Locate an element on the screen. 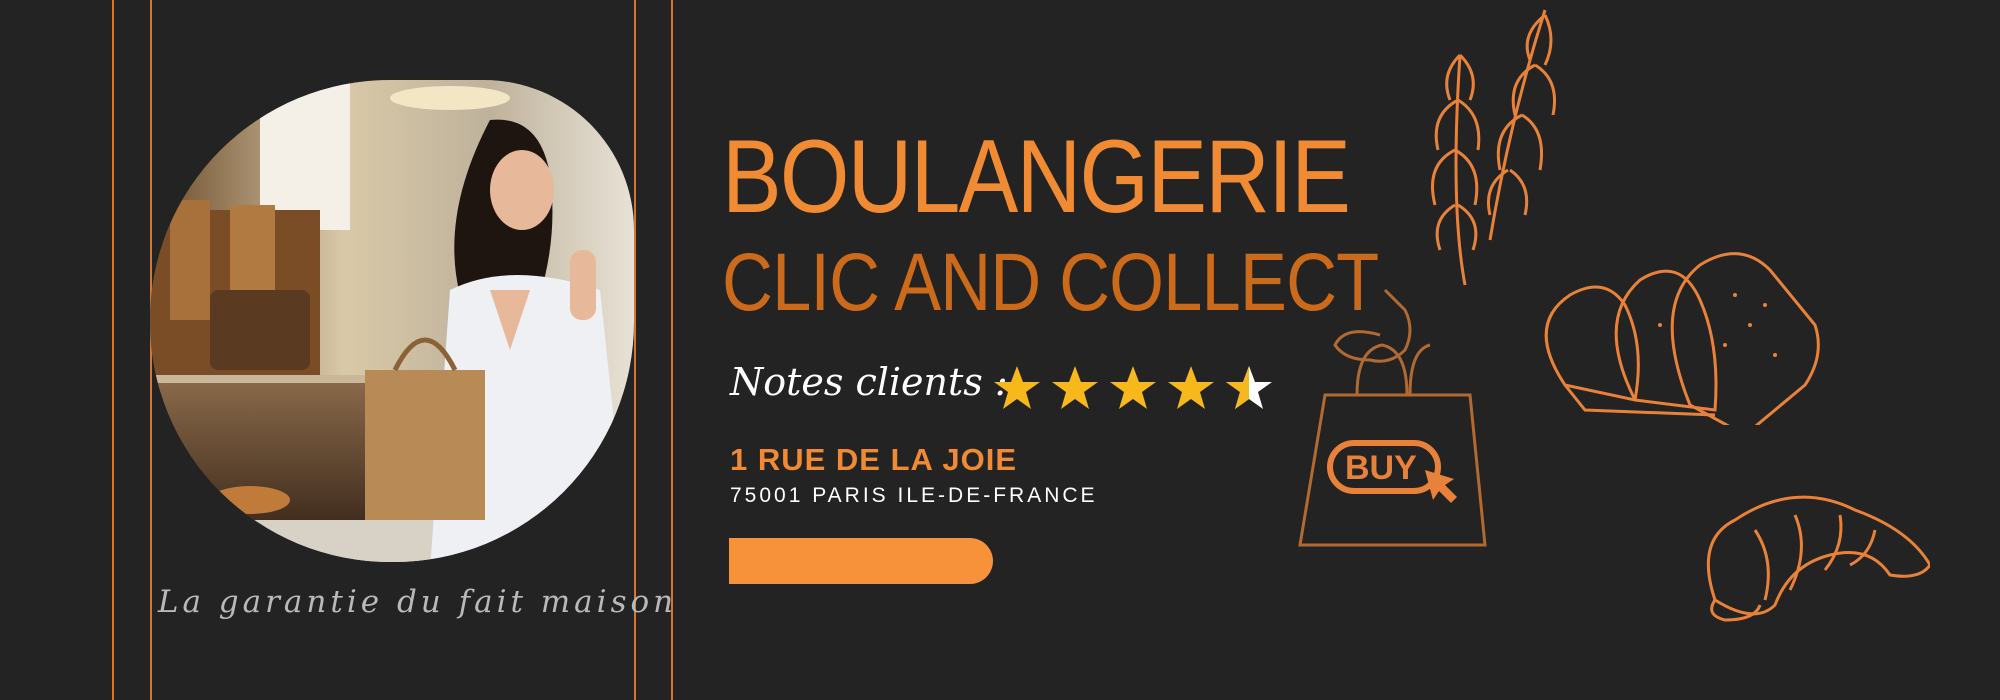 The width and height of the screenshot is (2000, 700). left-frame-line-outer is located at coordinates (113, 350).